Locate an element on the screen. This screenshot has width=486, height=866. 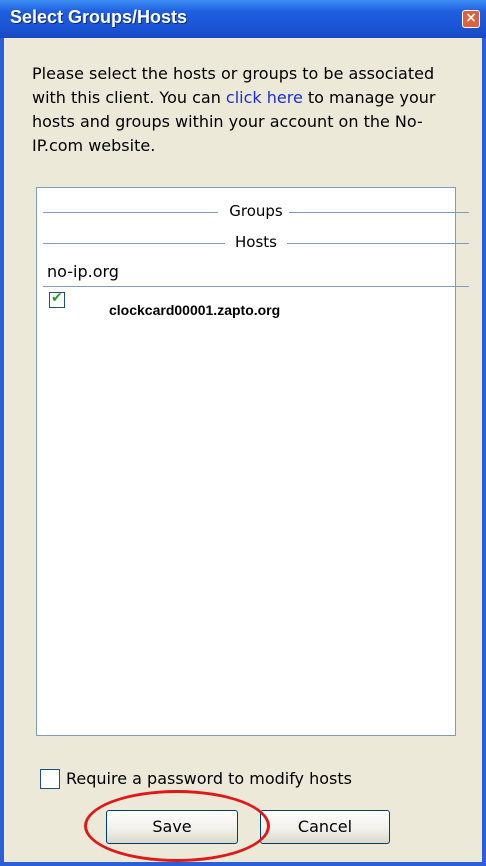
groups-header-label: Groups is located at coordinates (256, 211).